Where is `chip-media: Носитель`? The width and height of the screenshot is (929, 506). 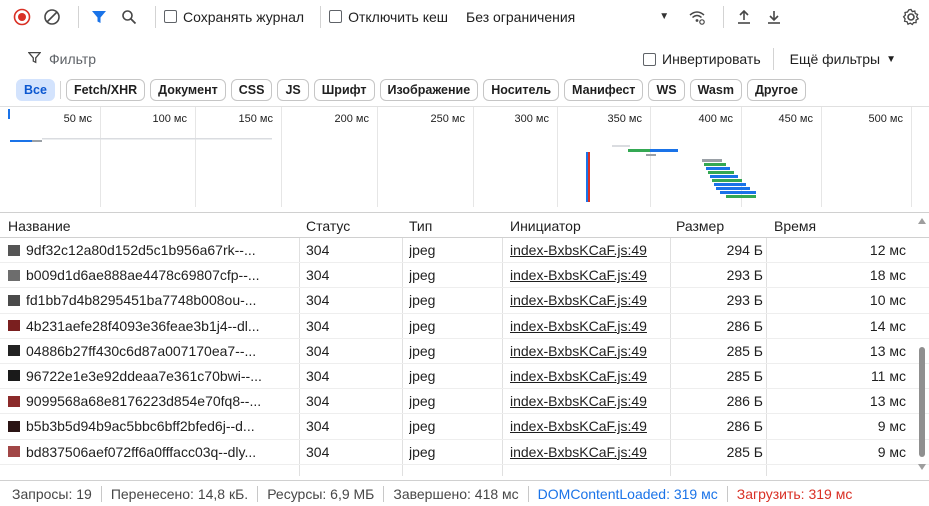
chip-media: Носитель is located at coordinates (521, 90).